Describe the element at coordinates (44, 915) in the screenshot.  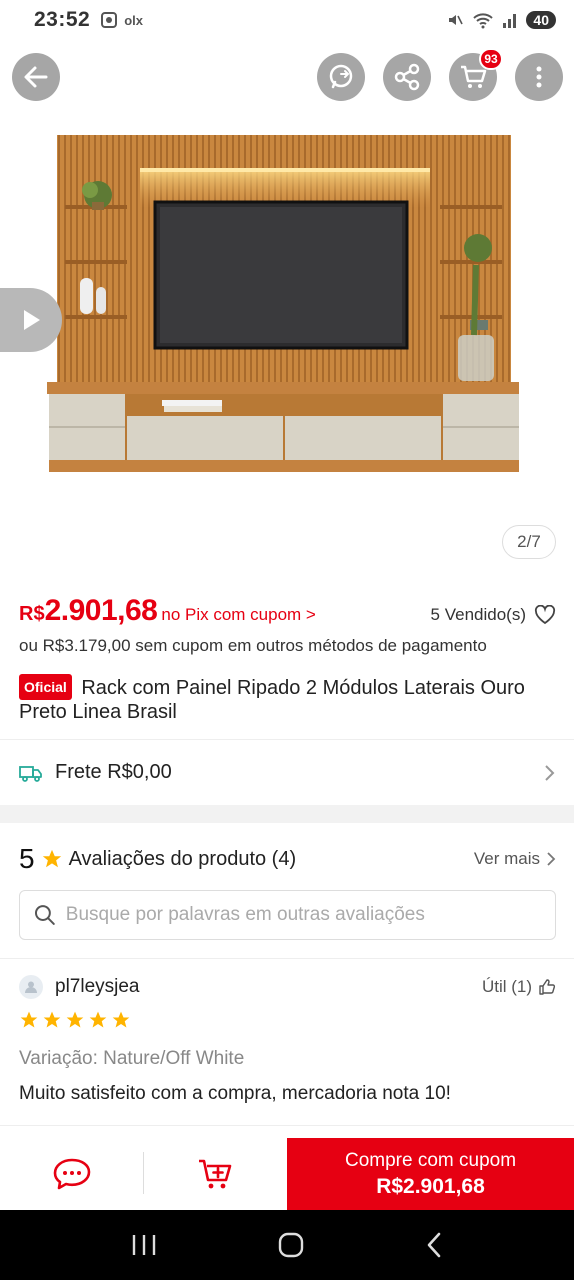
I see `search-icon` at that location.